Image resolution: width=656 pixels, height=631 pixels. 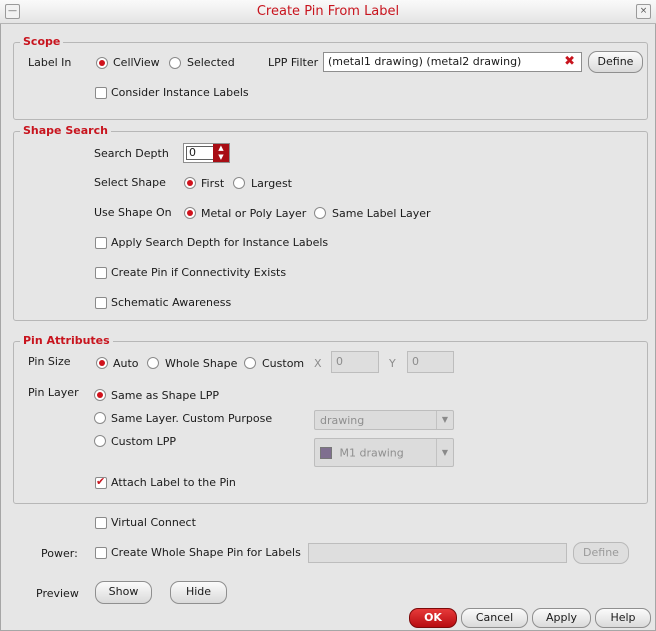 What do you see at coordinates (100, 441) in the screenshot?
I see `custom-lpp-radio` at bounding box center [100, 441].